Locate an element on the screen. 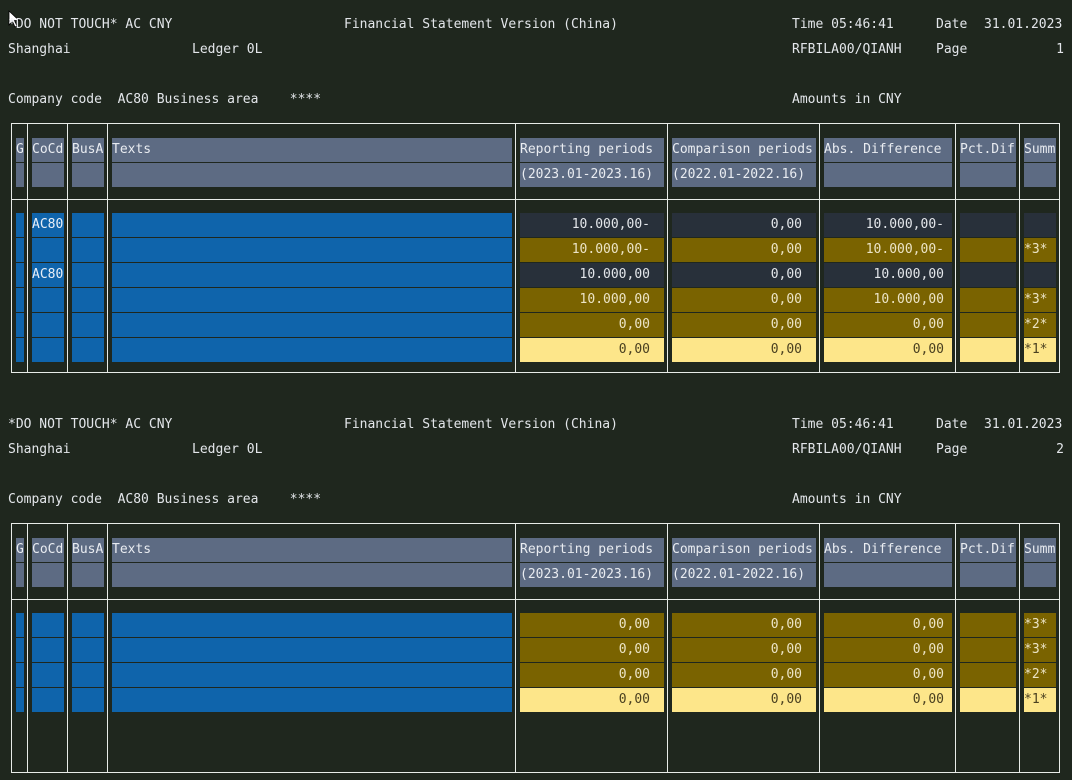 The image size is (1072, 780). date-label: Date is located at coordinates (952, 424).